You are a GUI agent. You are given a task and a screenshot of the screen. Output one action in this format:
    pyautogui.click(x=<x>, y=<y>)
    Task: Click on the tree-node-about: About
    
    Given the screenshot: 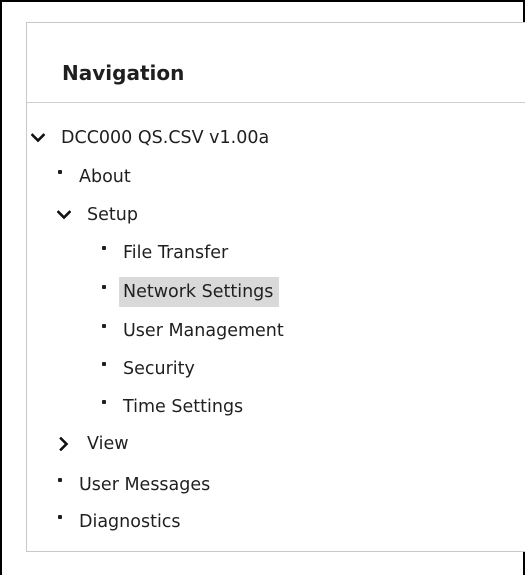 What is the action you would take?
    pyautogui.click(x=97, y=177)
    